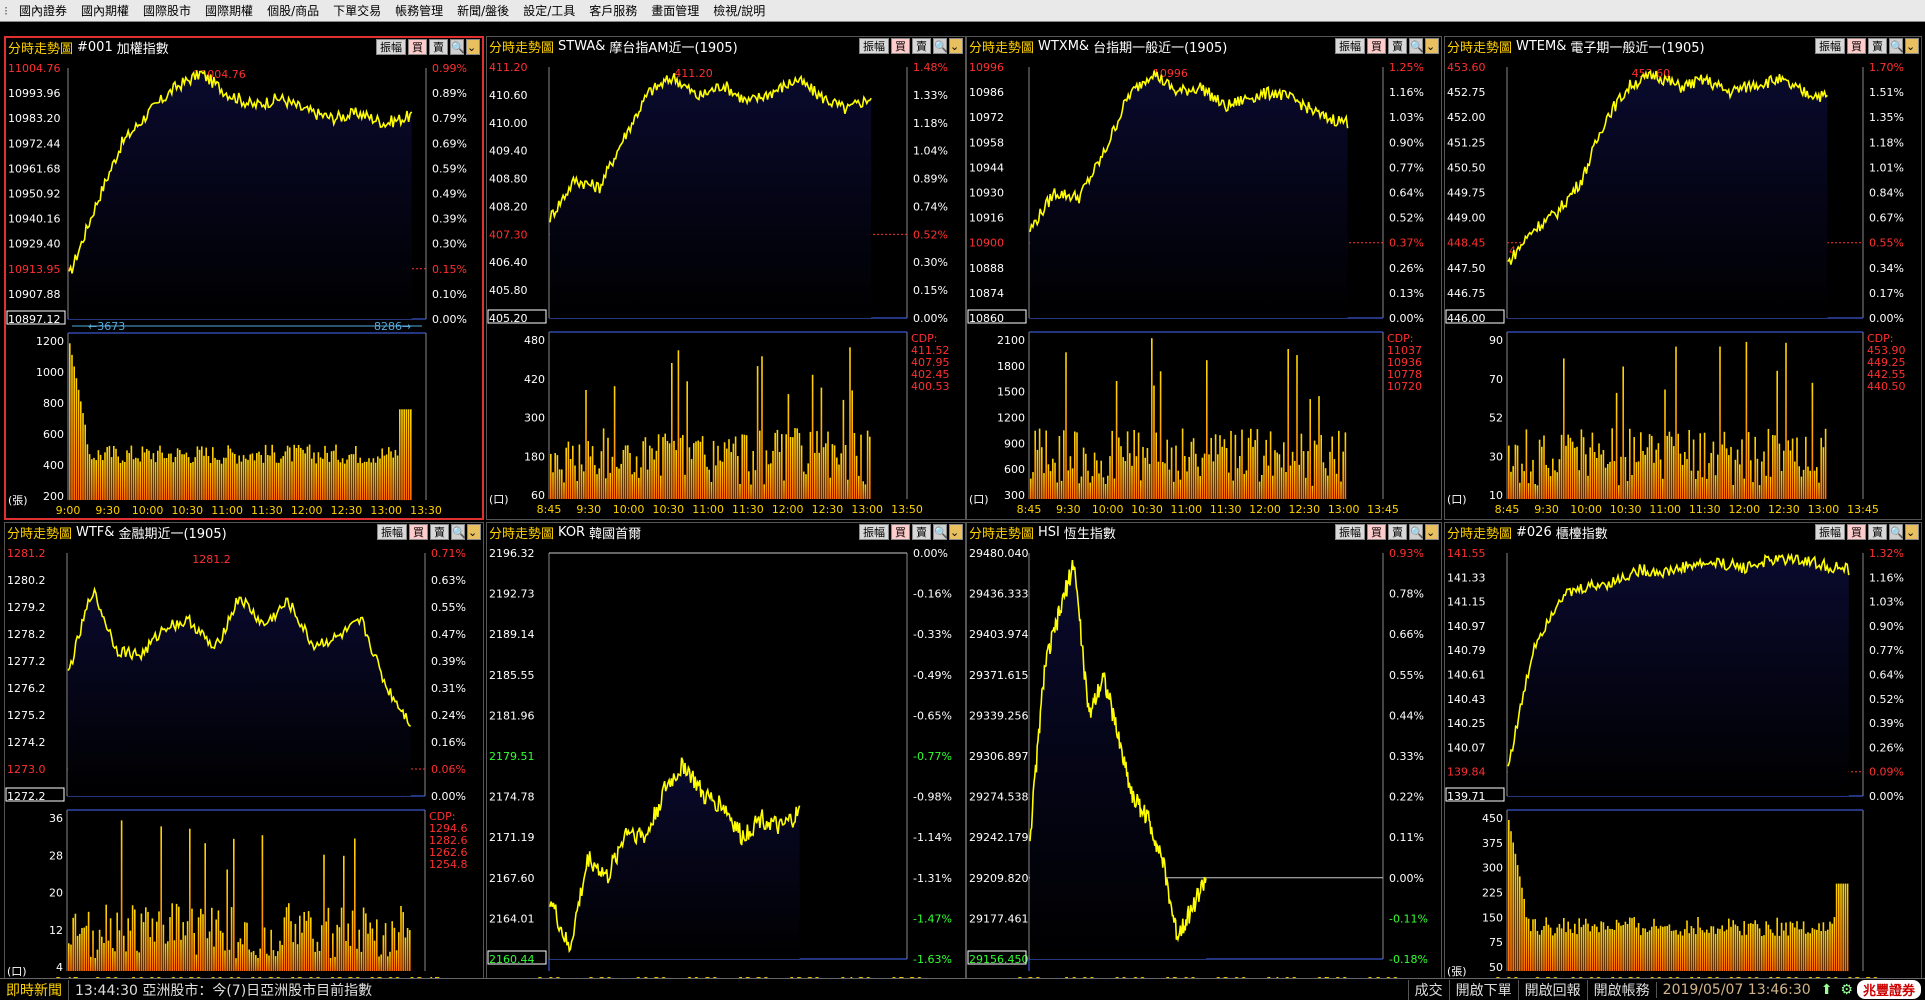 The image size is (1925, 1000). I want to click on volume-tick-label: 1000, so click(50, 372).